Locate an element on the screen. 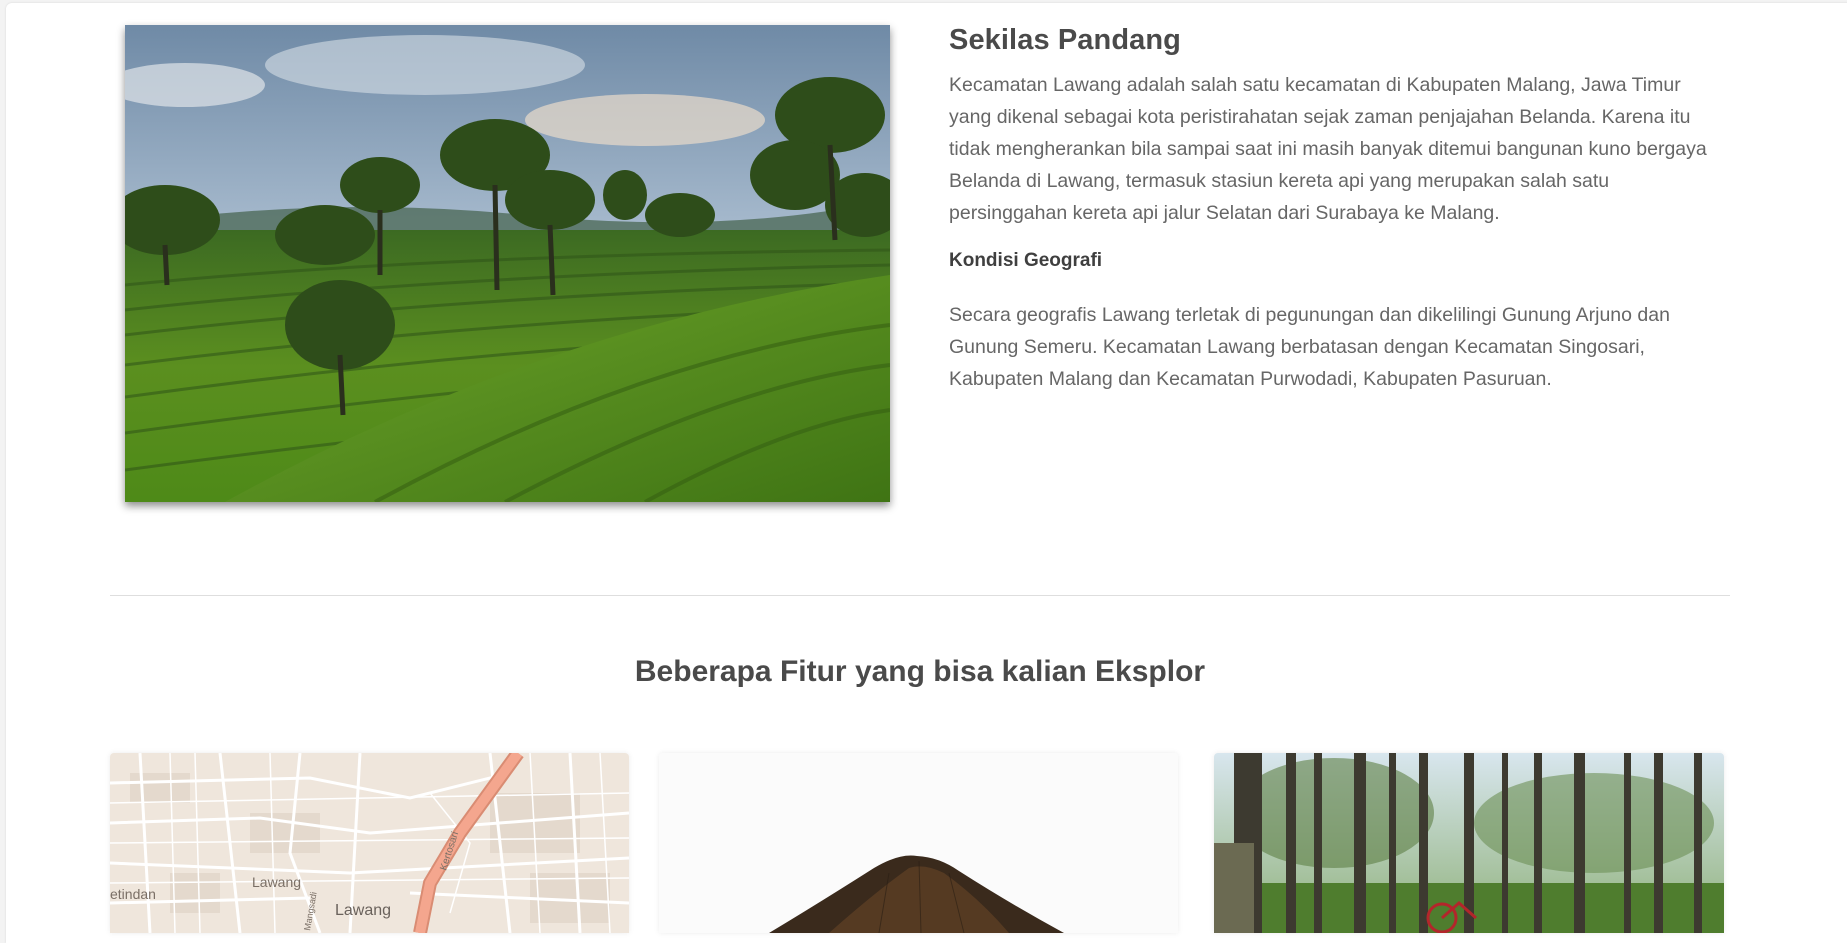 This screenshot has height=943, width=1847. map-label-1: Lawang is located at coordinates (276, 882).